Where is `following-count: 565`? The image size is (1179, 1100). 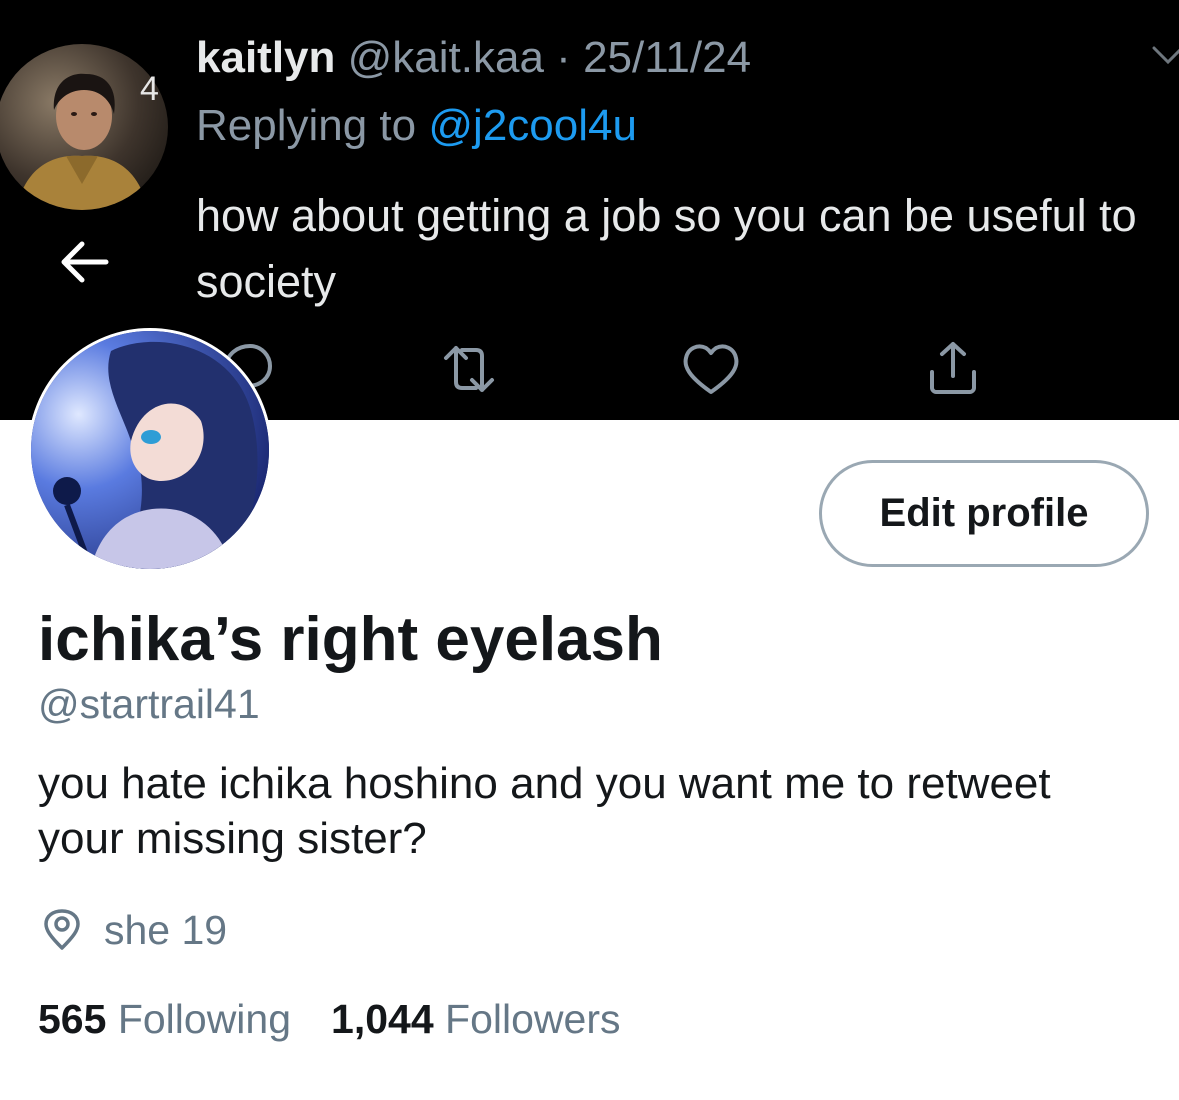 following-count: 565 is located at coordinates (72, 1019).